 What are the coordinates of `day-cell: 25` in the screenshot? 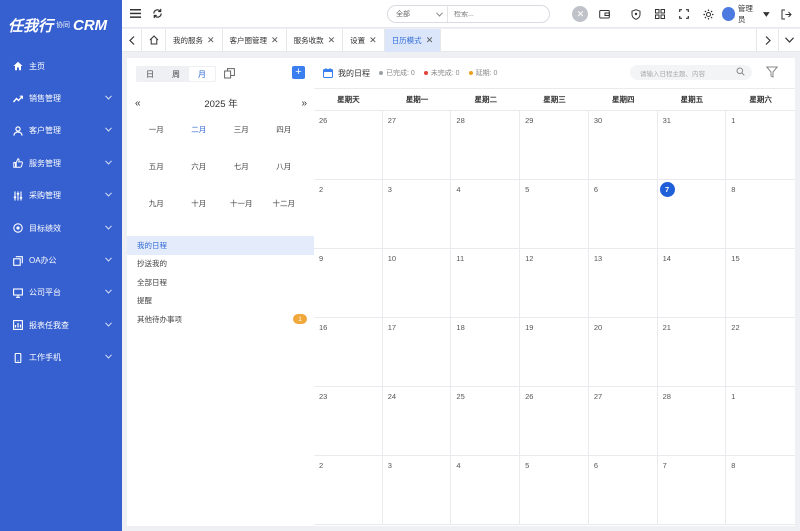 It's located at (486, 421).